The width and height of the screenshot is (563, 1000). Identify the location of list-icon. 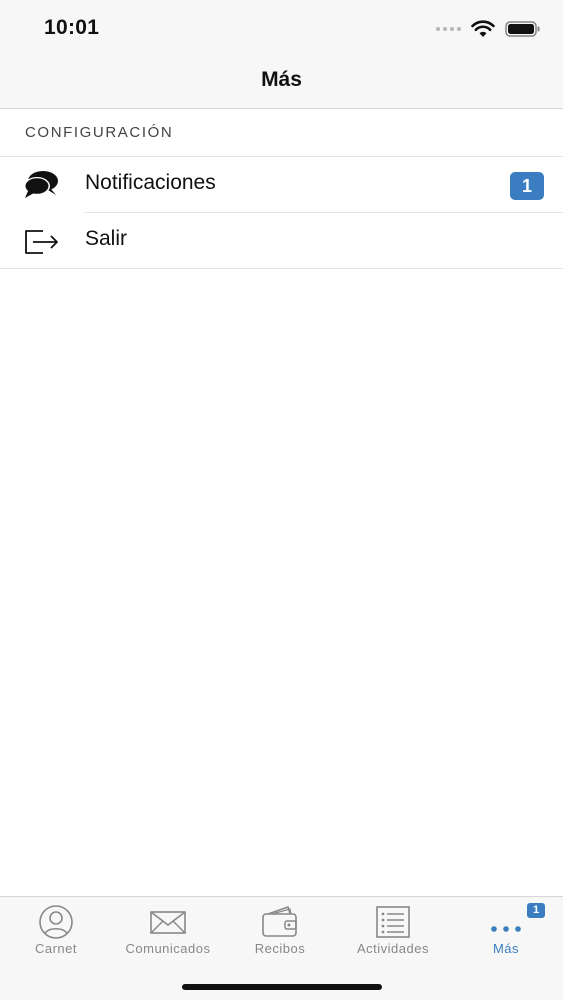
(393, 922).